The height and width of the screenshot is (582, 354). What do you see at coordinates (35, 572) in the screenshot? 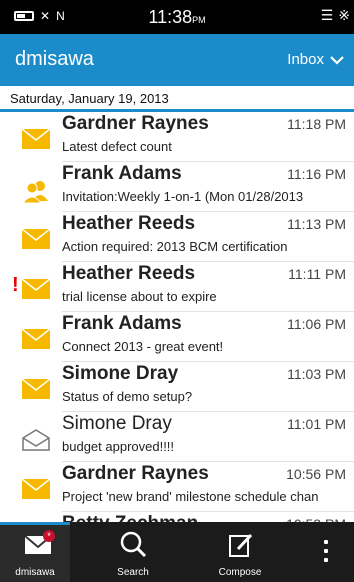
I see `toolbar-account-label: dmisawa` at bounding box center [35, 572].